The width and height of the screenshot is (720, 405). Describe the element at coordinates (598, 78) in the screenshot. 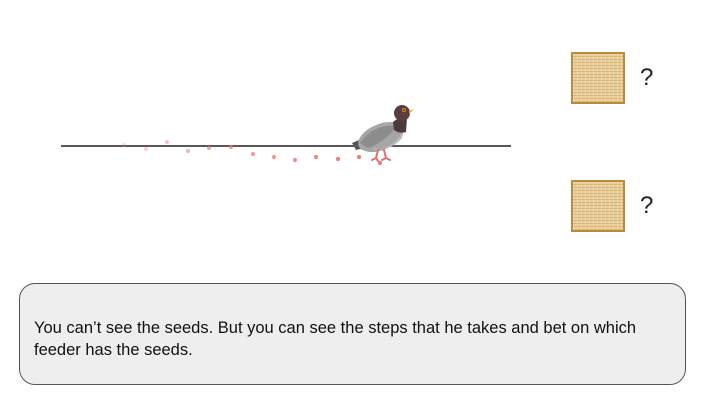

I see `top-feeder-button` at that location.